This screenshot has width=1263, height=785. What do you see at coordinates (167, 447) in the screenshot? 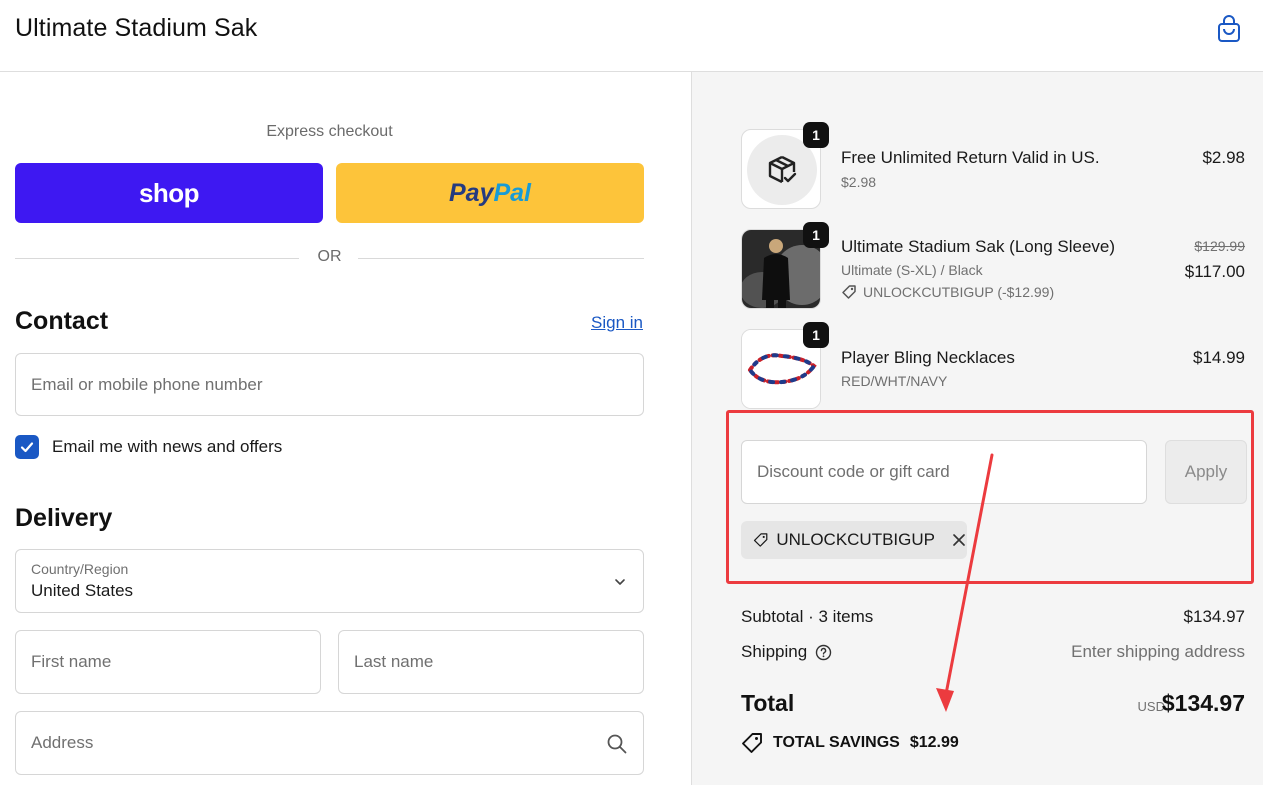
I see `newsletter-label: Email me with news and offers` at bounding box center [167, 447].